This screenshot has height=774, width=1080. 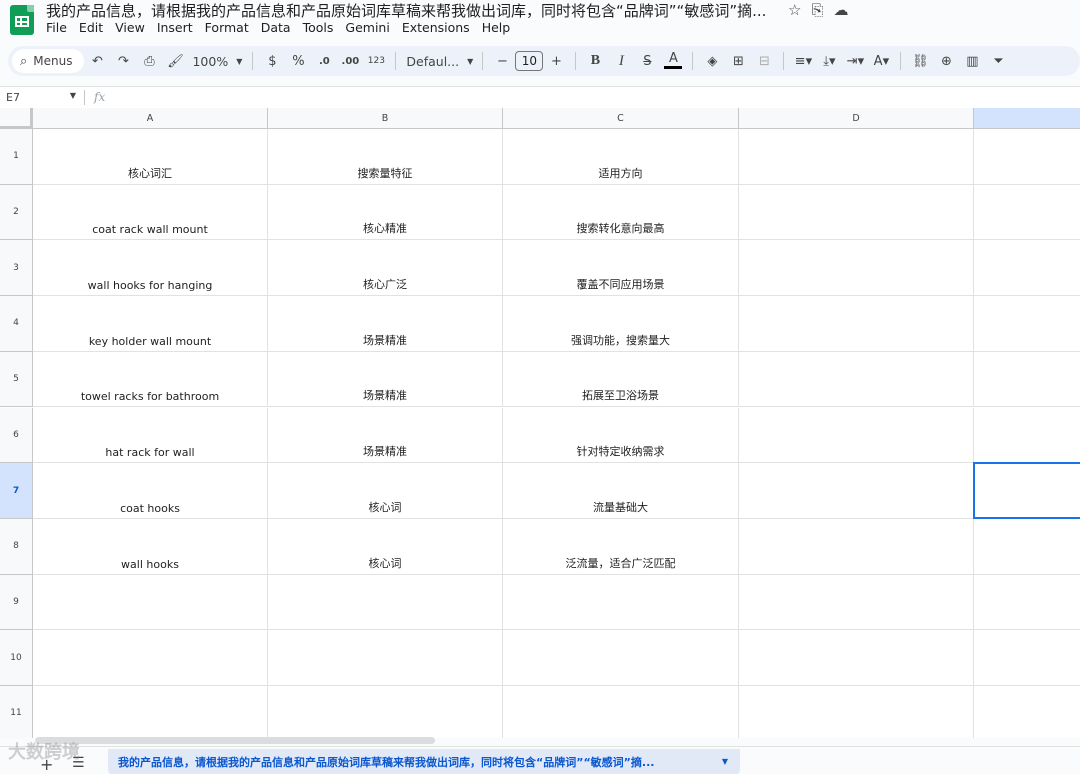 I want to click on italic-button: I, so click(x=621, y=61).